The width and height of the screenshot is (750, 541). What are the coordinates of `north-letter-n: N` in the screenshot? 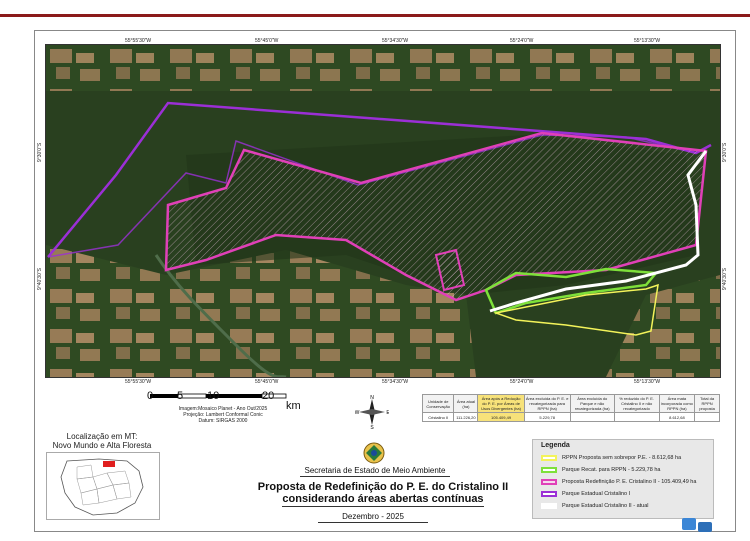 It's located at (372, 398).